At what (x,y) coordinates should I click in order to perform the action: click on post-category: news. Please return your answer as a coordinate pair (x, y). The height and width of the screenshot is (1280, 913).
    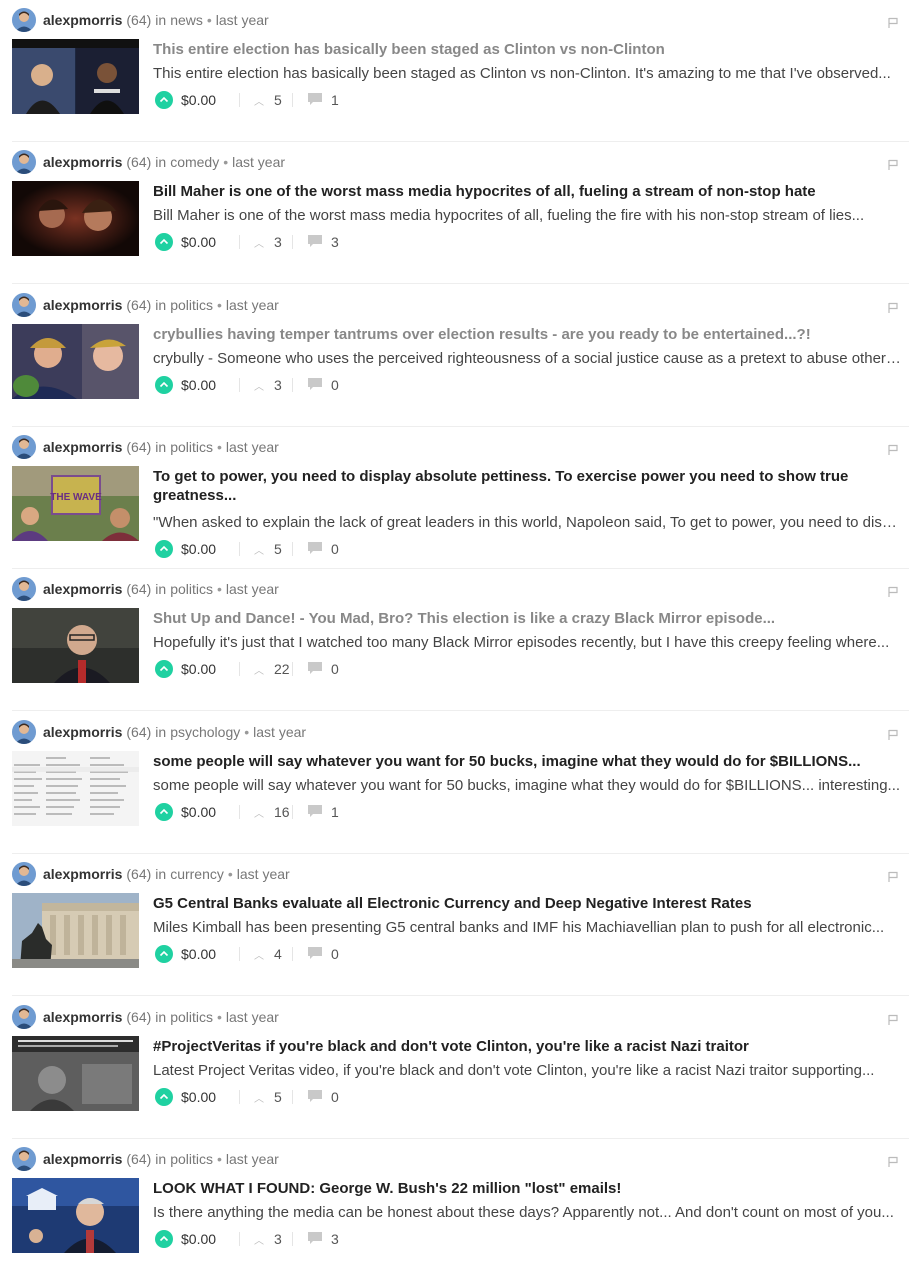
    Looking at the image, I should click on (186, 20).